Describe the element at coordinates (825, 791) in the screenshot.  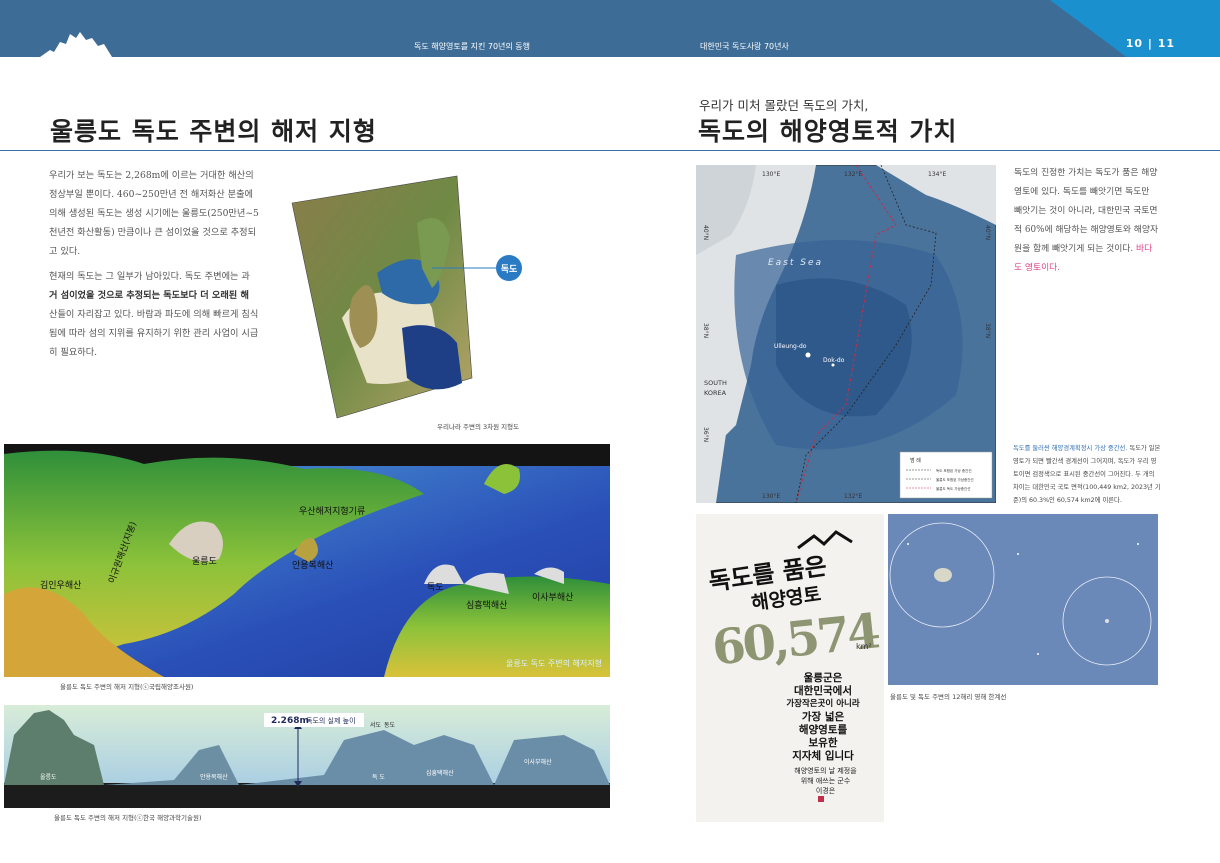
I see `calligraphy-sign-line: 이경은` at that location.